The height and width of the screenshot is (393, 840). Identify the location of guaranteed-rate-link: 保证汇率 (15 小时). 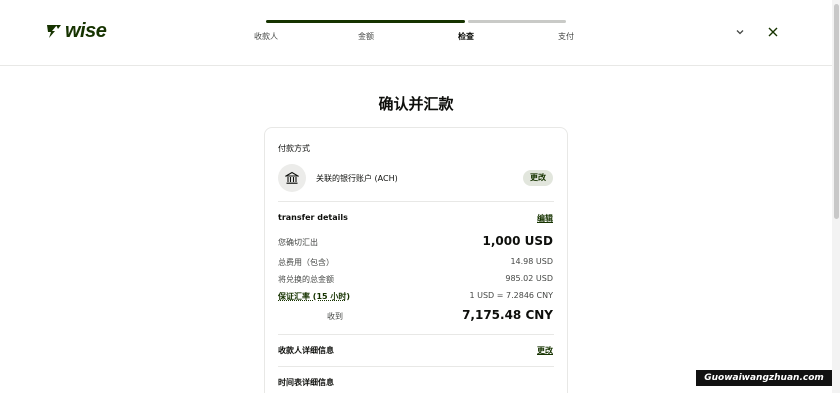
(314, 296).